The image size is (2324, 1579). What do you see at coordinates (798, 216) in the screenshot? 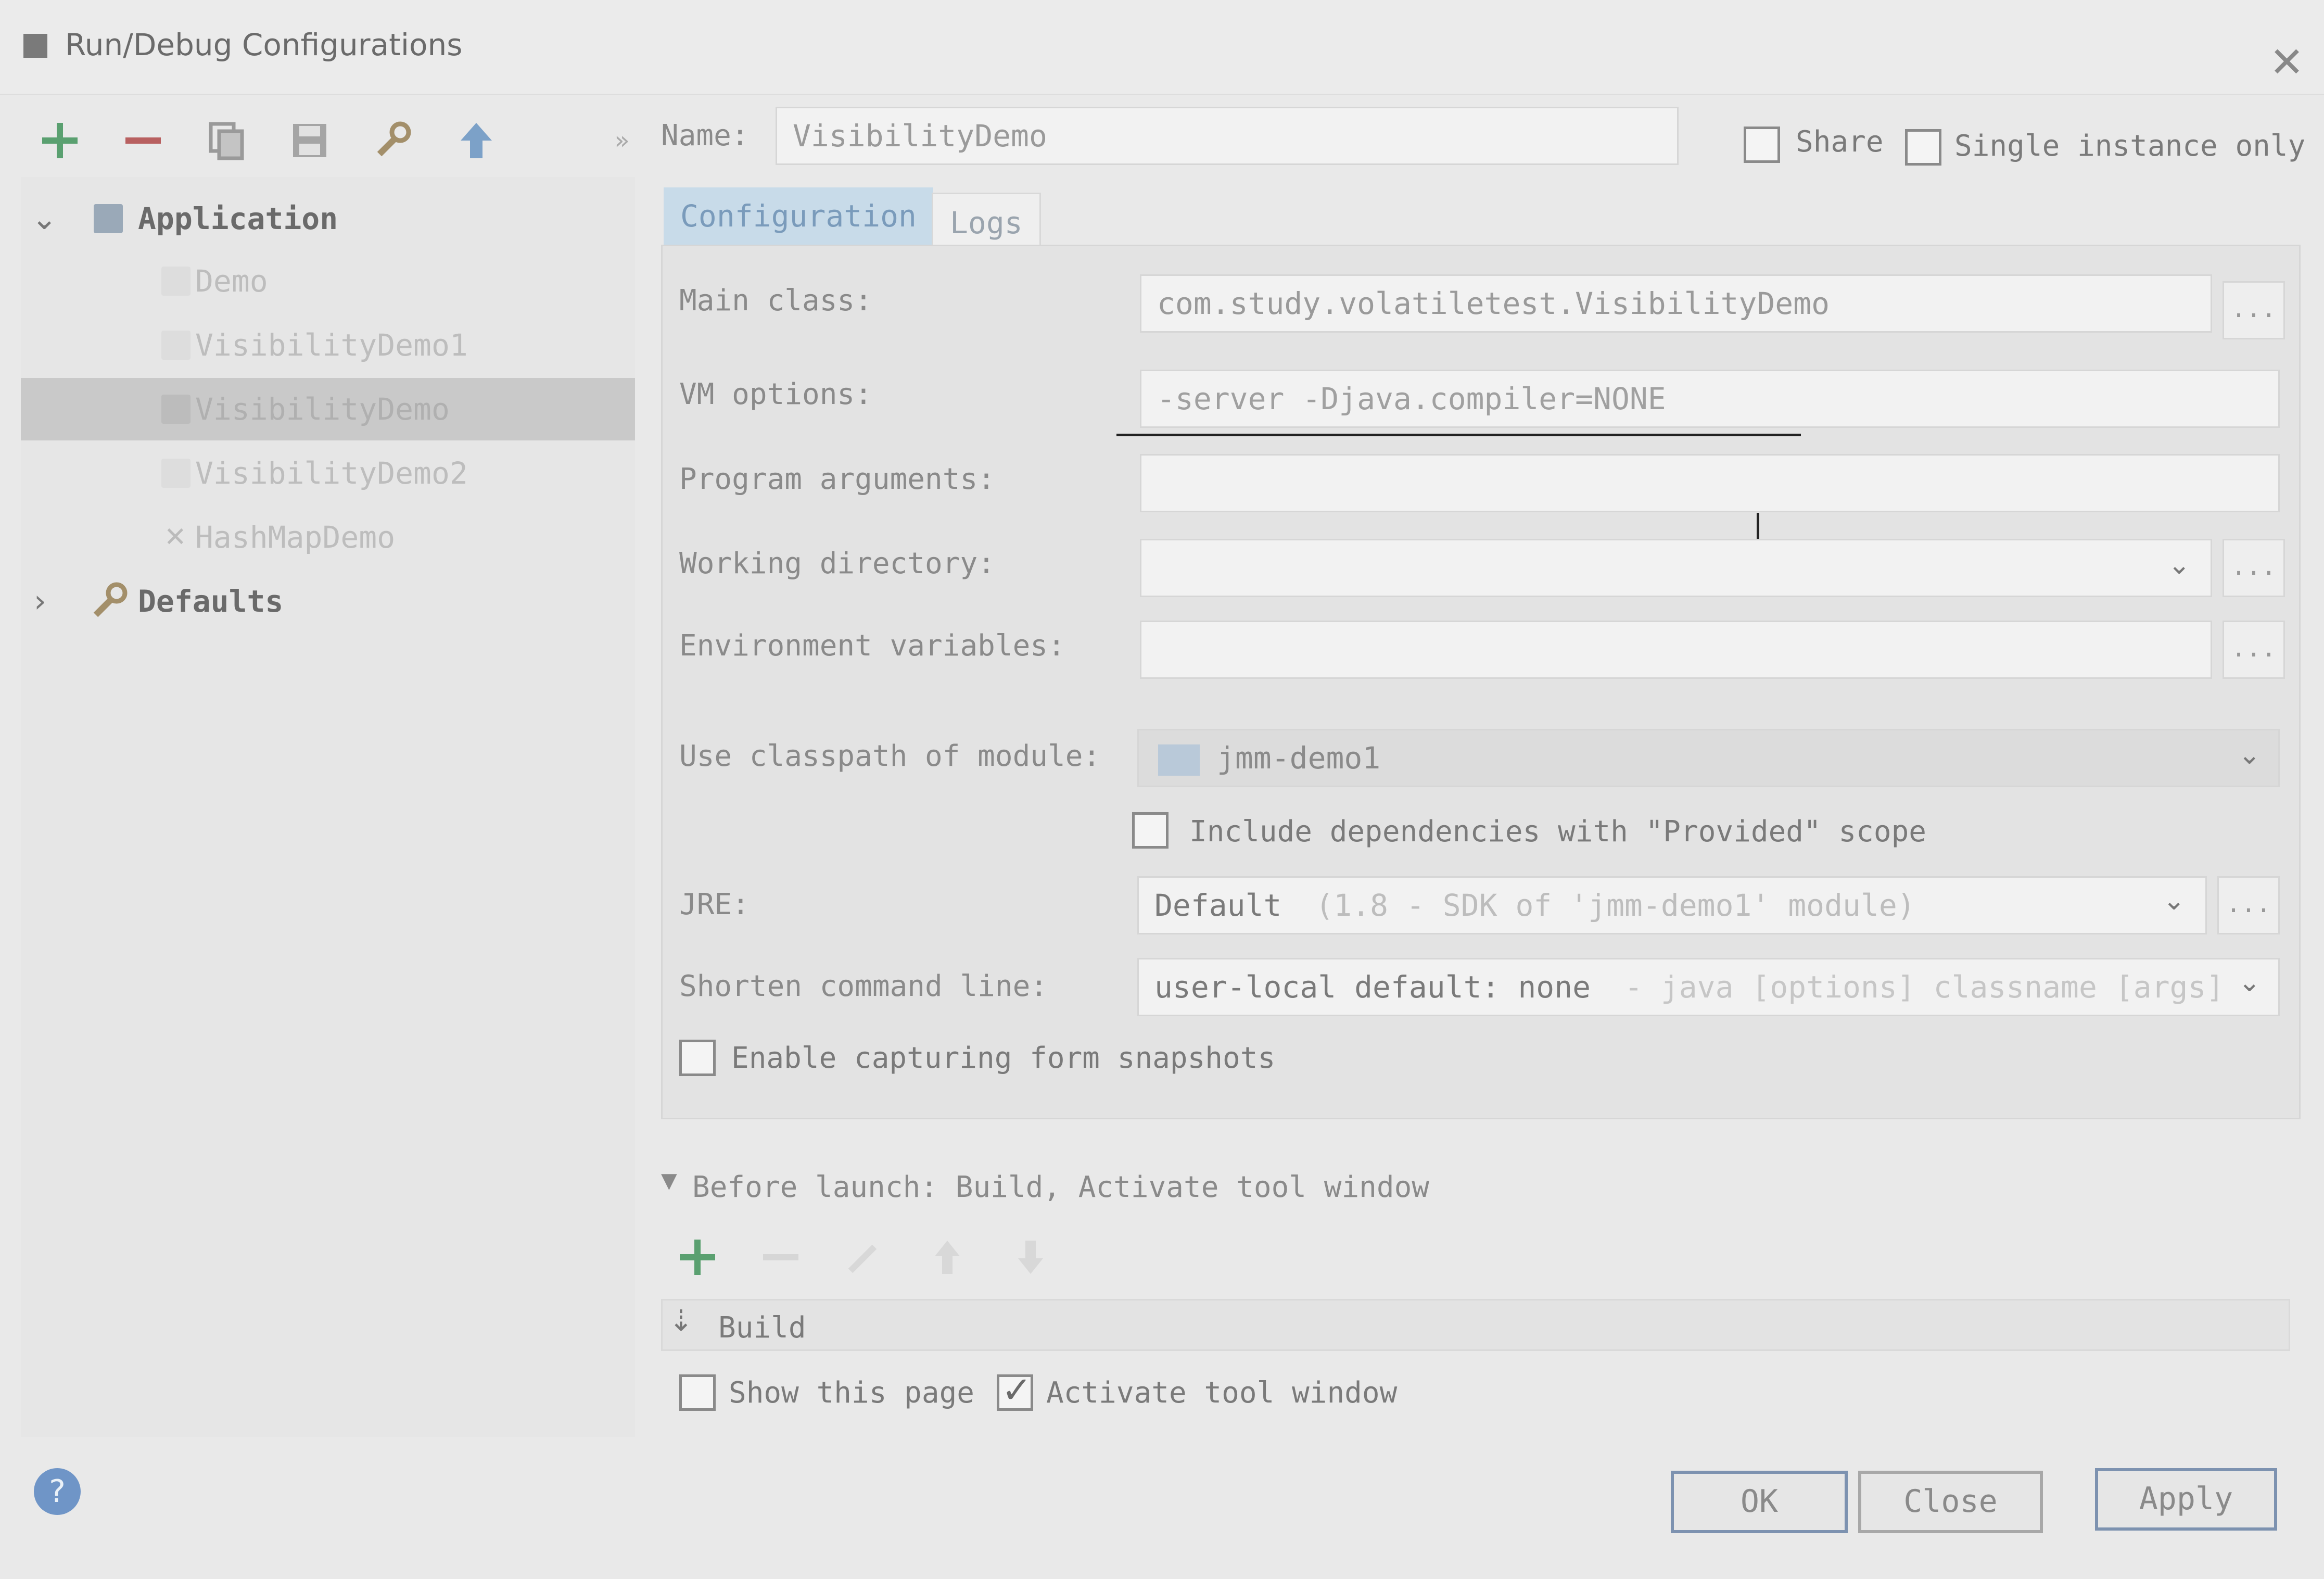
I see `tab-configuration: Configuration` at bounding box center [798, 216].